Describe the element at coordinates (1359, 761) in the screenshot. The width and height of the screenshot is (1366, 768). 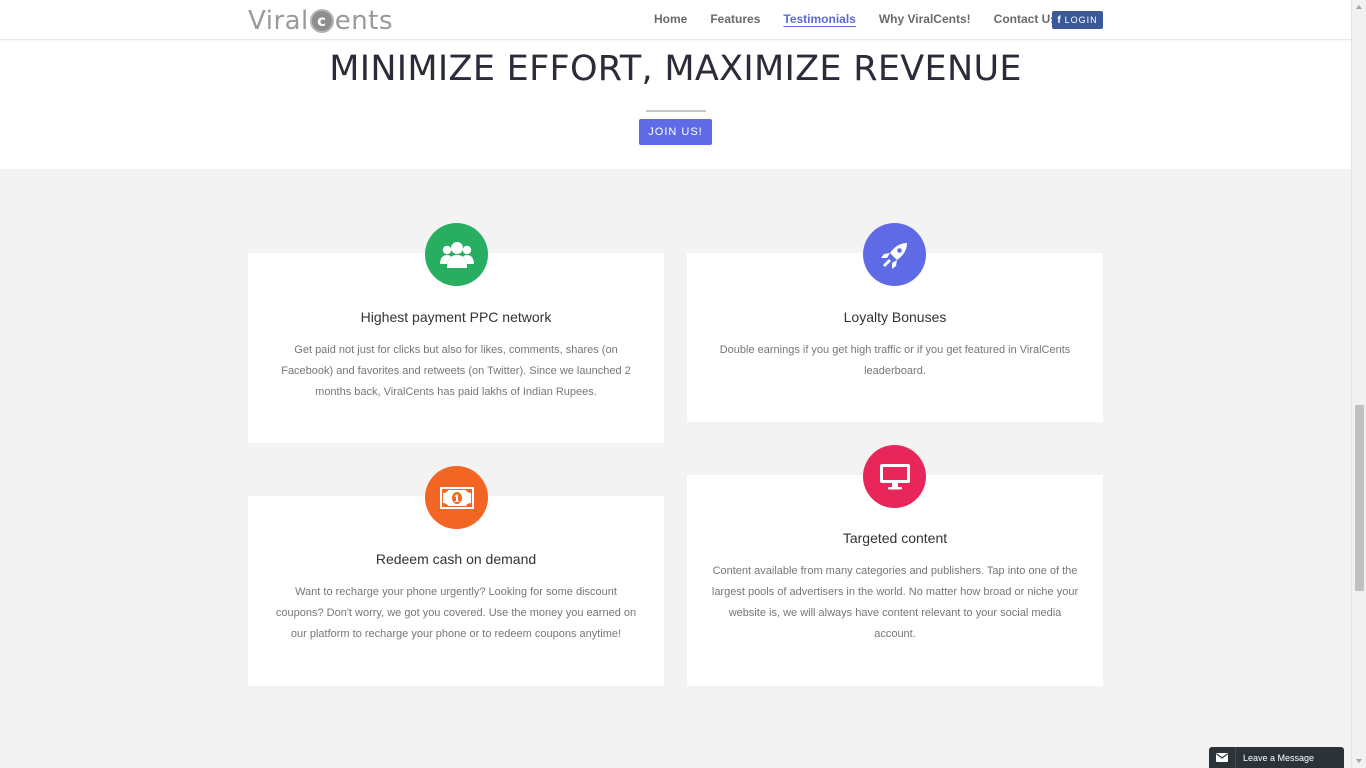
I see `scroll-down-arrow-icon` at that location.